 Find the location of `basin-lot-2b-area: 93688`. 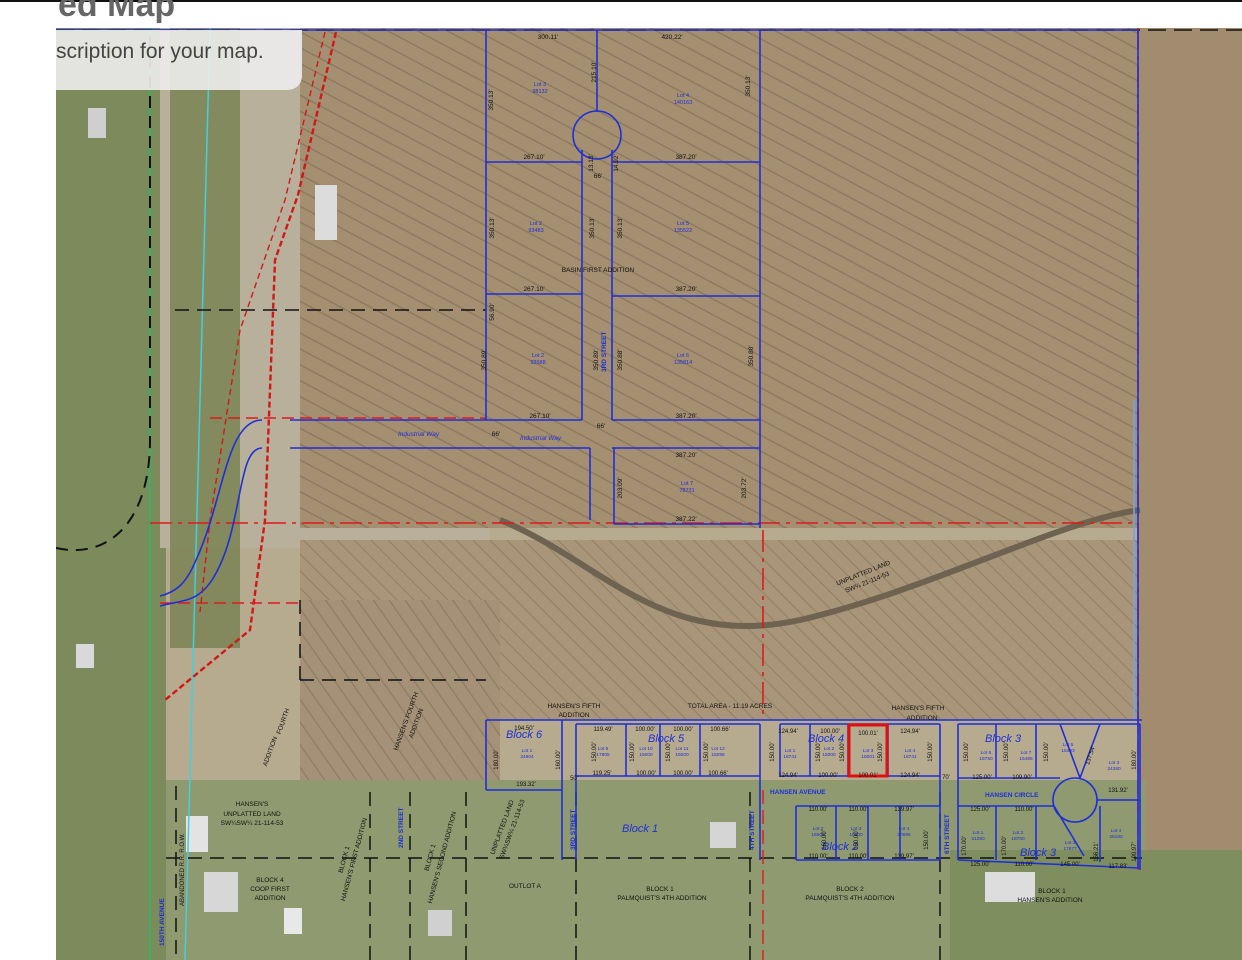

basin-lot-2b-area: 93688 is located at coordinates (537, 363).